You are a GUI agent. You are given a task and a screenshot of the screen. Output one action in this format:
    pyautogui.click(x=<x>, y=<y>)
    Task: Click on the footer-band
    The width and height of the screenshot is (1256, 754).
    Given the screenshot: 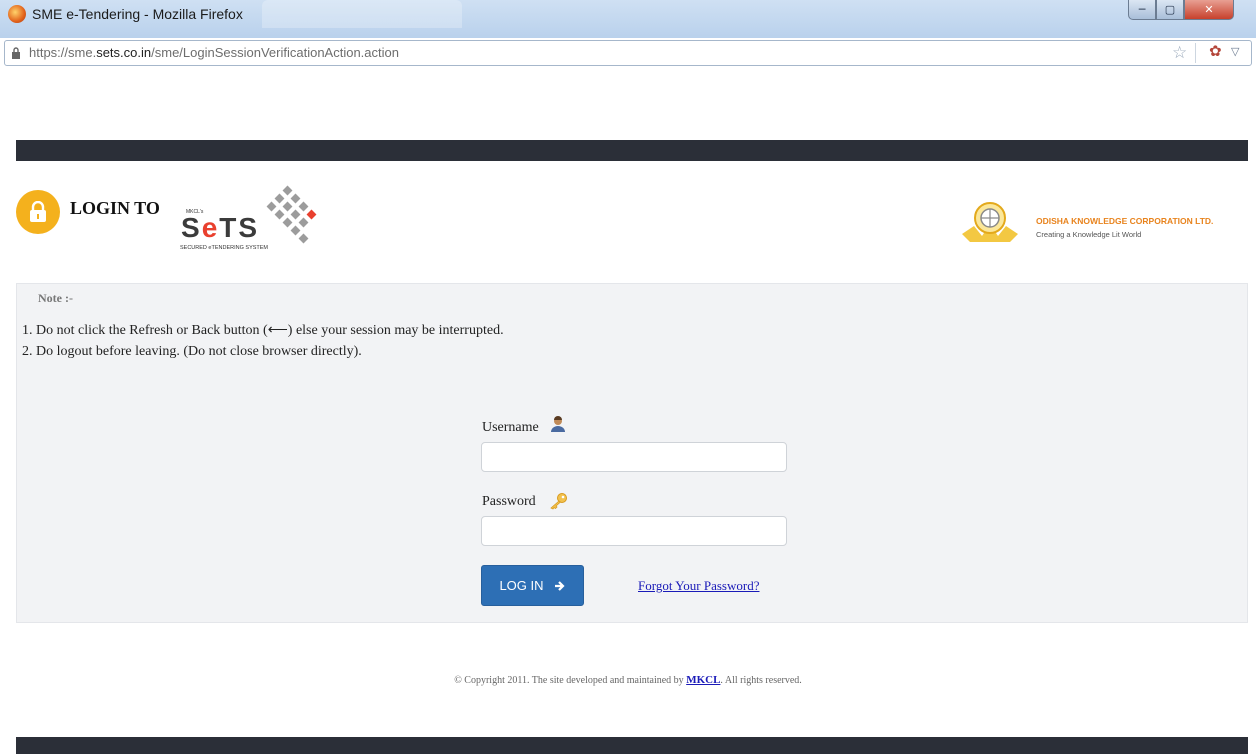 What is the action you would take?
    pyautogui.click(x=632, y=745)
    